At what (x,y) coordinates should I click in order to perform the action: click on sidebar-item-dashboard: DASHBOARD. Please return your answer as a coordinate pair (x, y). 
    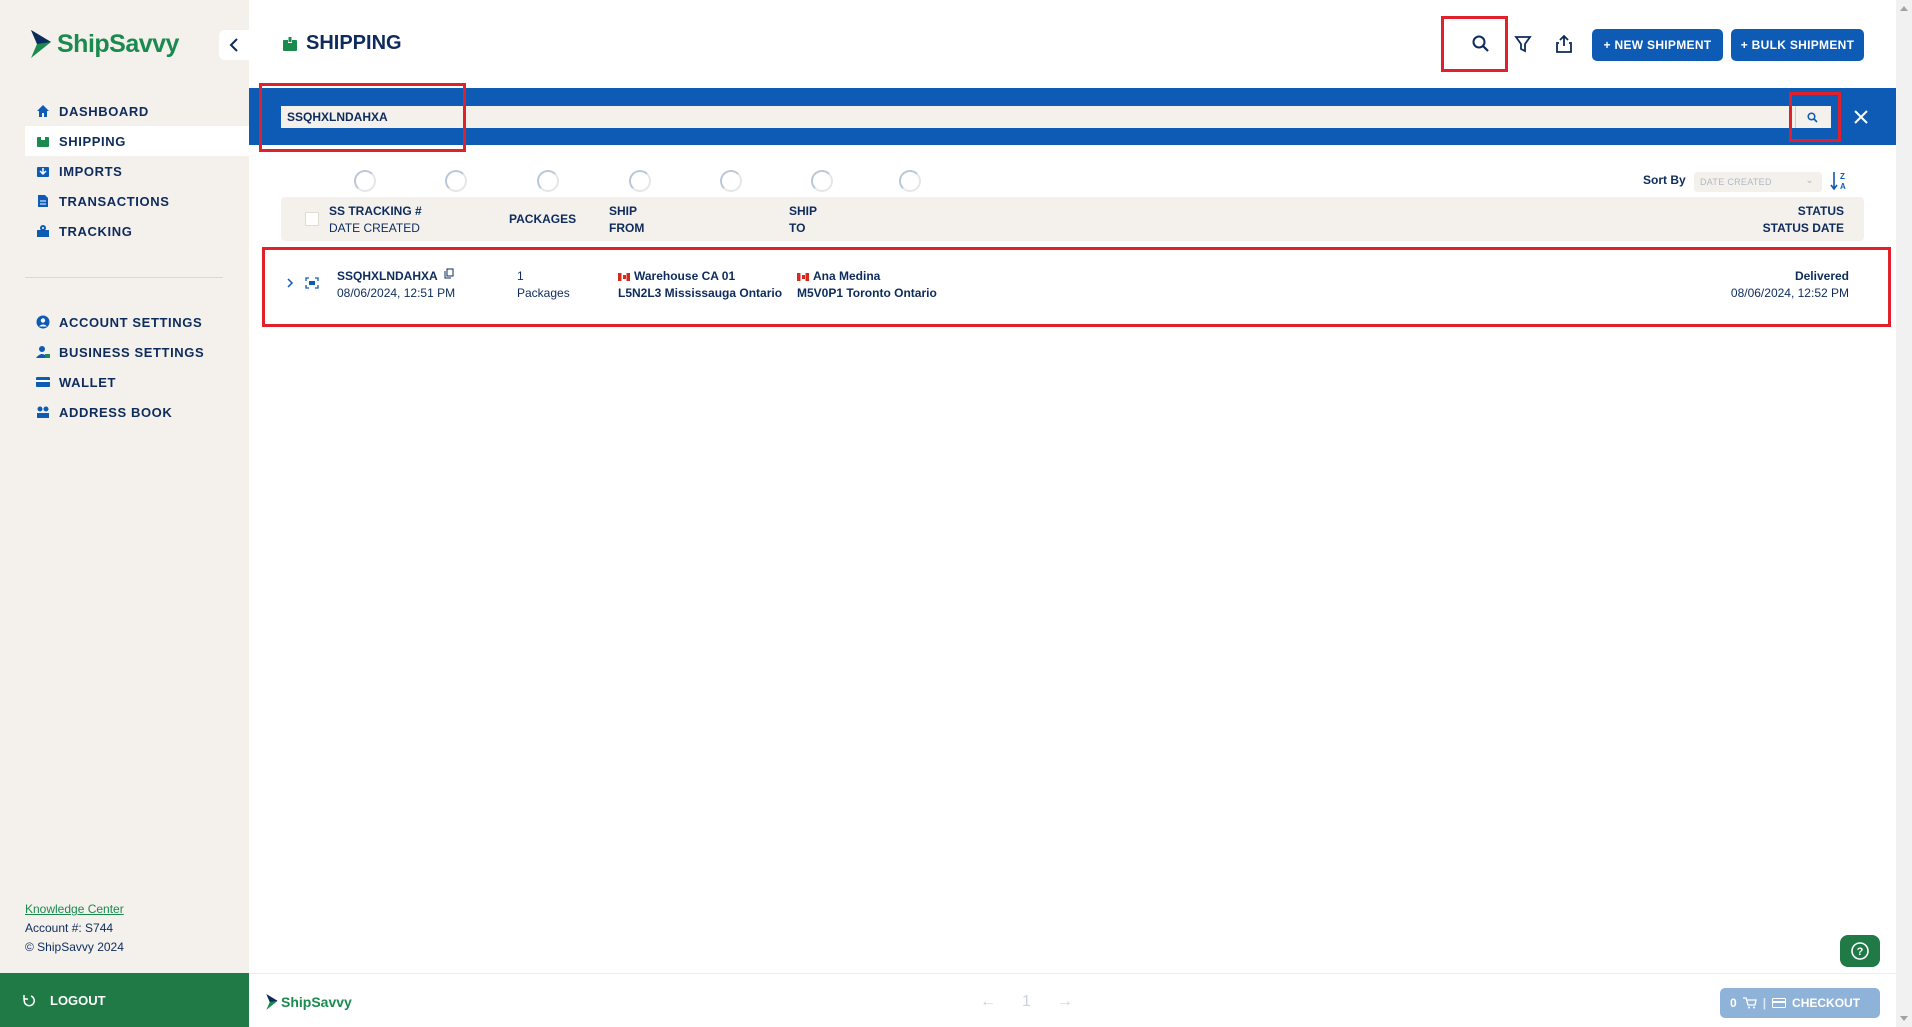
    Looking at the image, I should click on (137, 111).